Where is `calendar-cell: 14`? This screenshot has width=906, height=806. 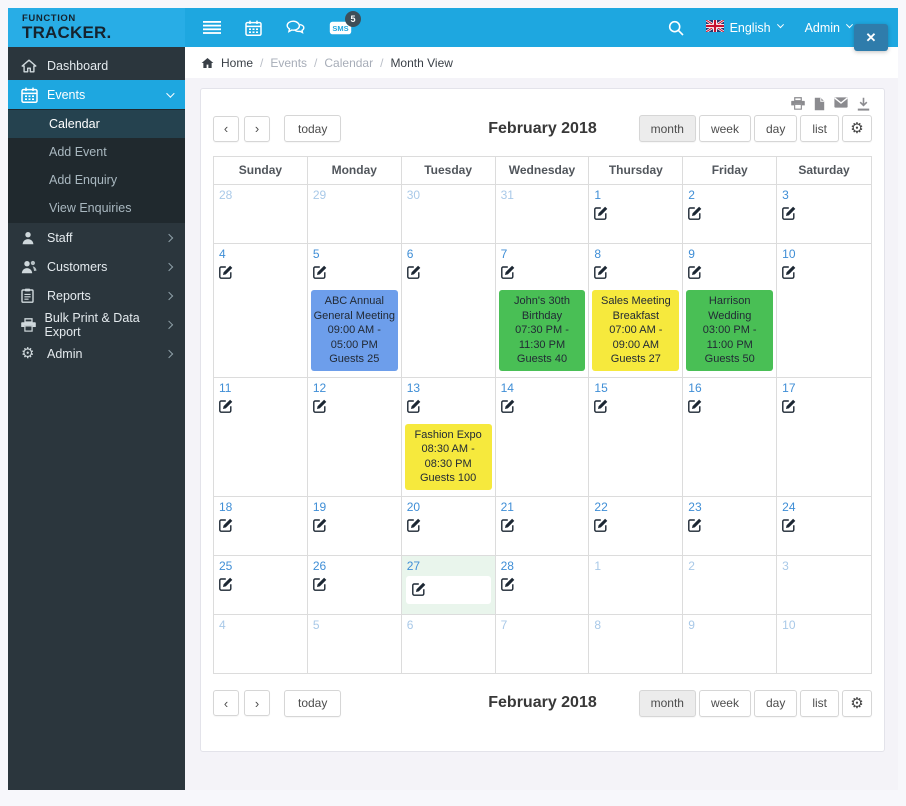
calendar-cell: 14 is located at coordinates (543, 436).